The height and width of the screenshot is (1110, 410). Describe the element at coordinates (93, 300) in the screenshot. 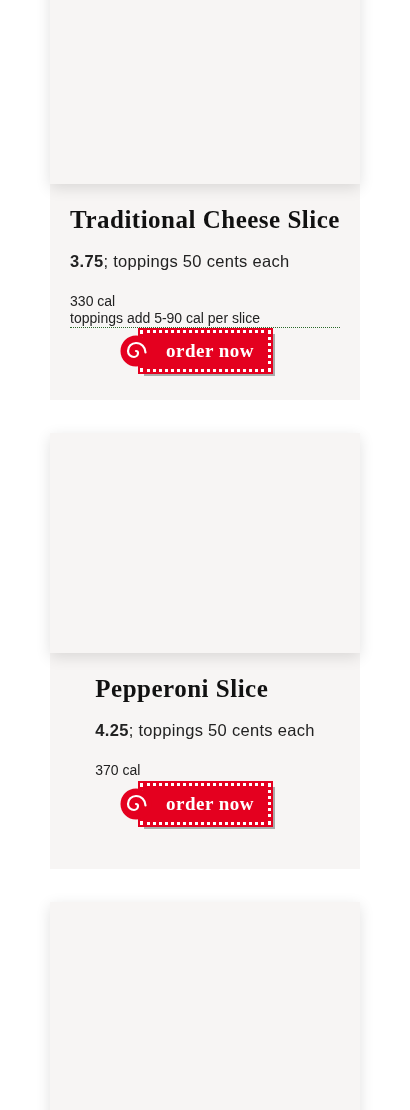

I see `calorie-text: 330 cal` at that location.